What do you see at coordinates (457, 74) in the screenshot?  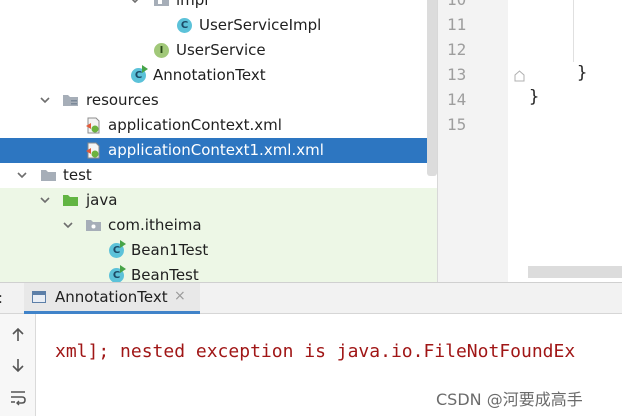 I see `line-number: 13` at bounding box center [457, 74].